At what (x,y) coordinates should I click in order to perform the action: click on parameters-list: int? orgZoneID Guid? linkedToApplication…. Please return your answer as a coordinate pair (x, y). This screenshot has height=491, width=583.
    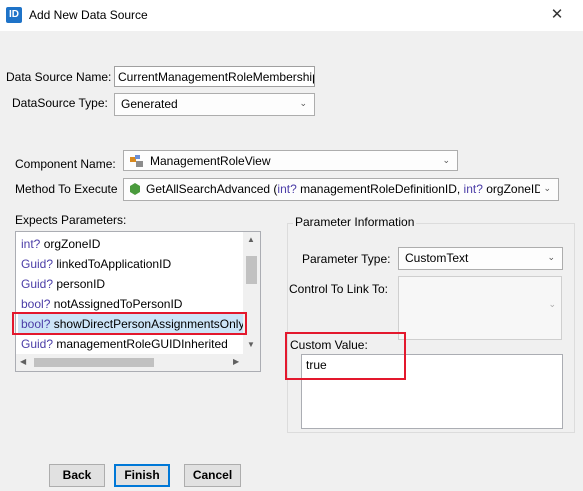
    Looking at the image, I should click on (138, 301).